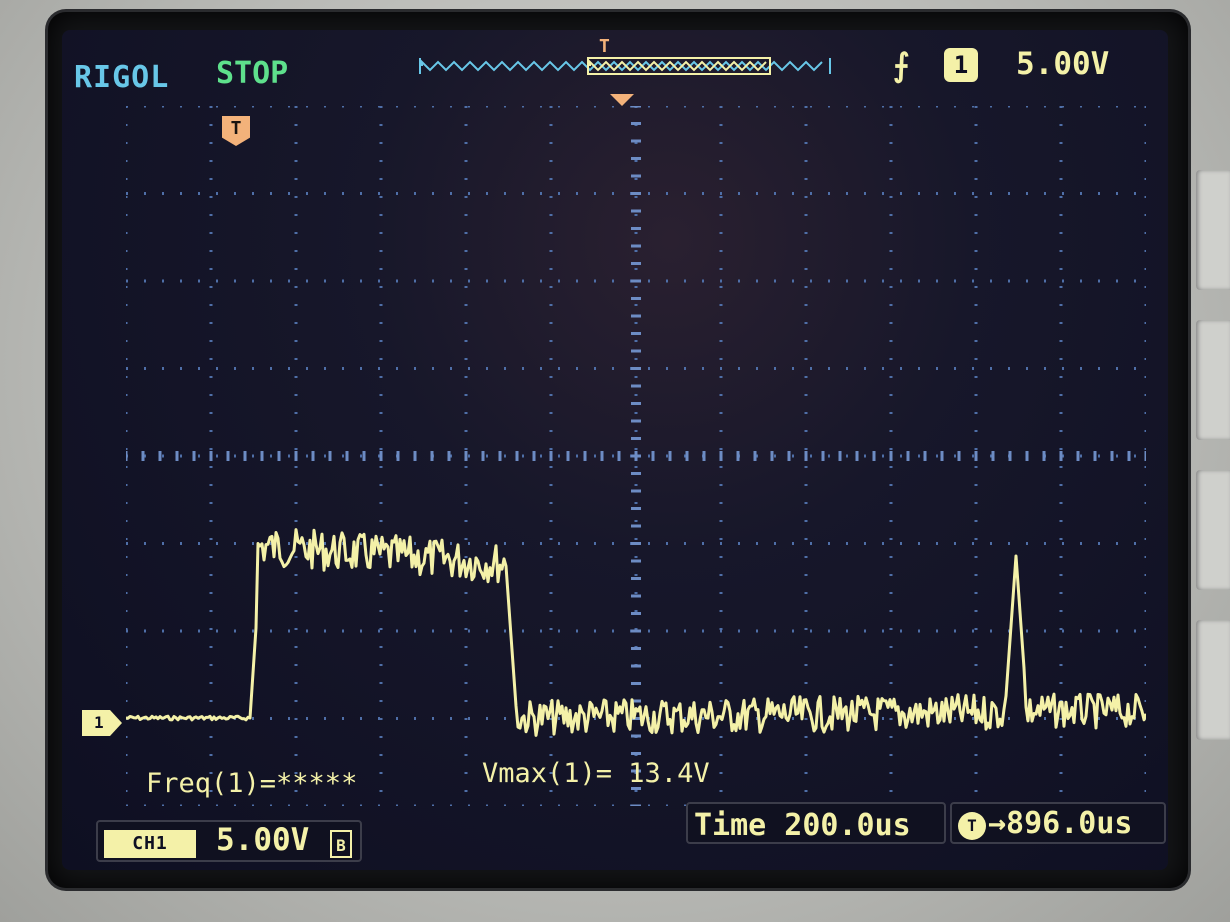  What do you see at coordinates (122, 77) in the screenshot?
I see `brand-logo: RIGOL` at bounding box center [122, 77].